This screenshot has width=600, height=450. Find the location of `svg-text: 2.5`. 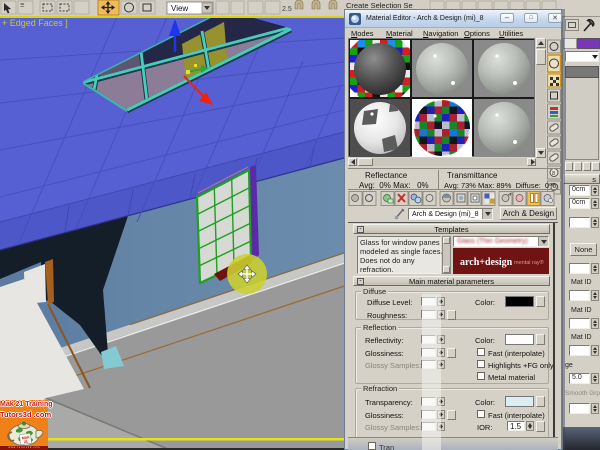

svg-text: 2.5 is located at coordinates (287, 9).